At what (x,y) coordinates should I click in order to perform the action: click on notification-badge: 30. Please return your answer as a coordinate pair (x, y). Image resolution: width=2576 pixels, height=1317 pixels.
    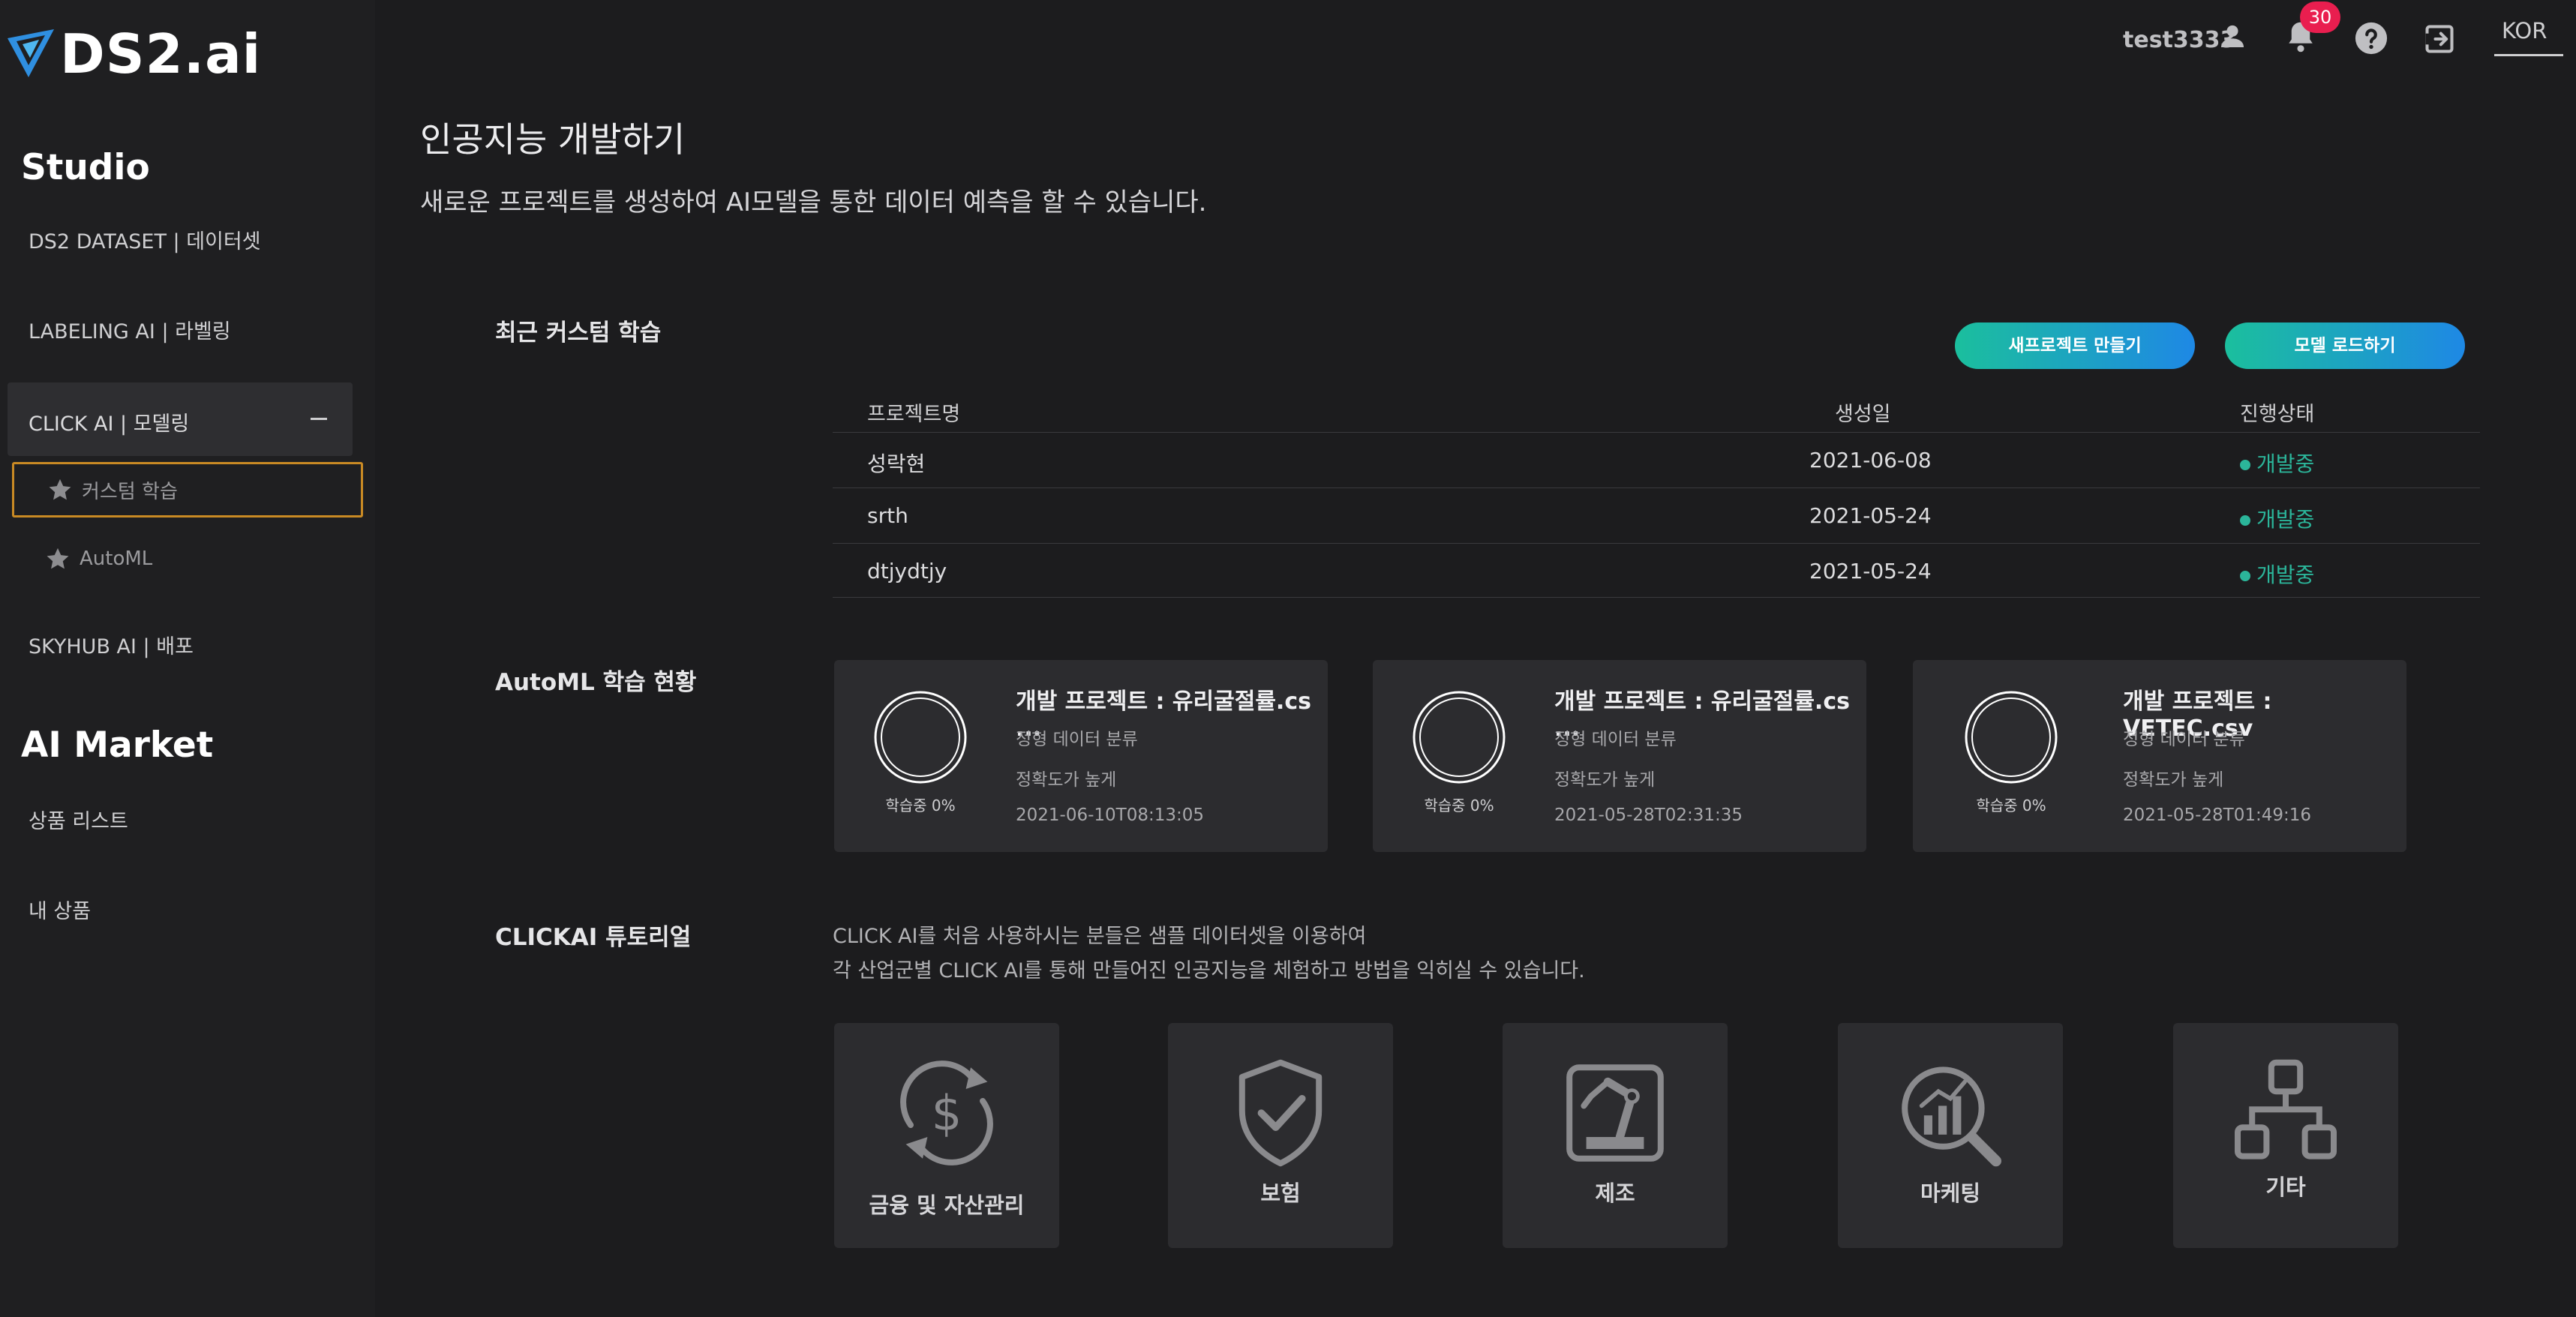
    Looking at the image, I should click on (2320, 17).